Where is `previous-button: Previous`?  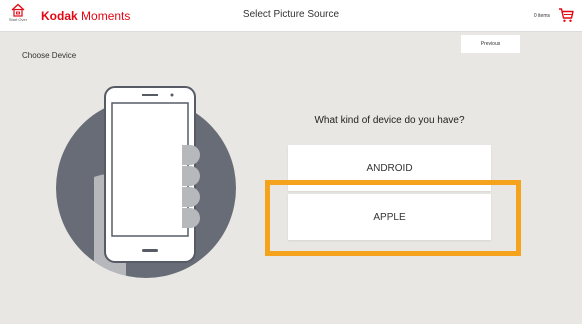
previous-button: Previous is located at coordinates (490, 44).